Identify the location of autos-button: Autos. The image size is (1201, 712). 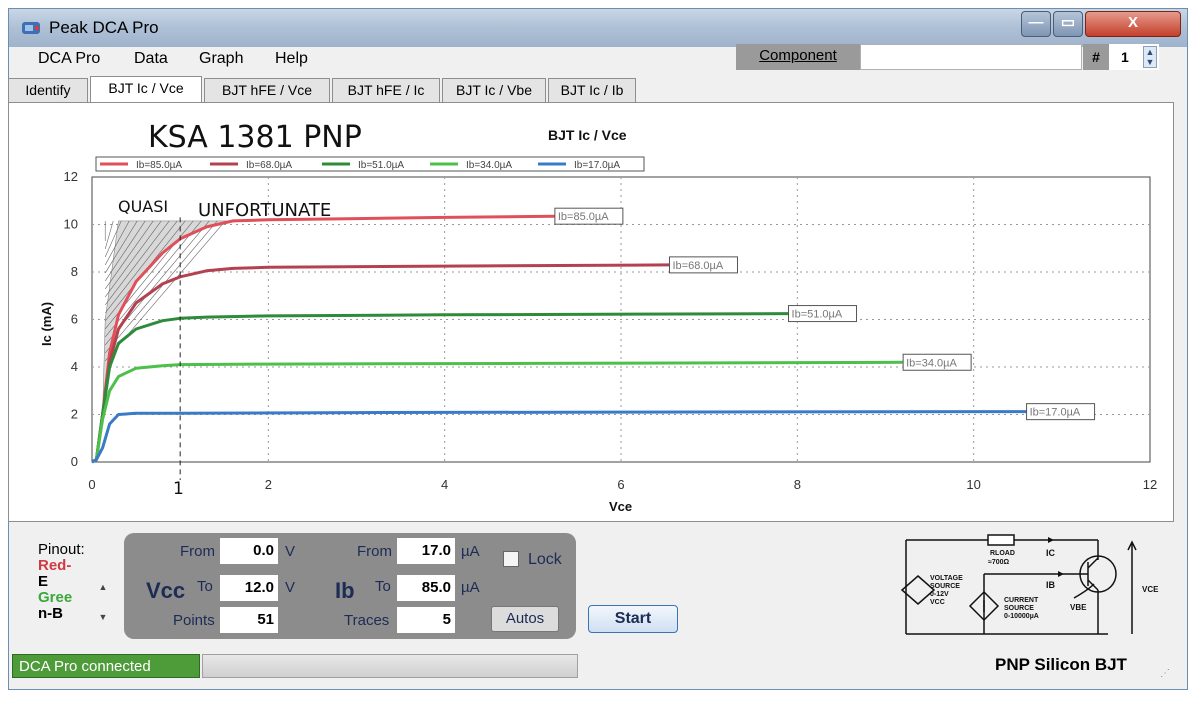
(525, 619).